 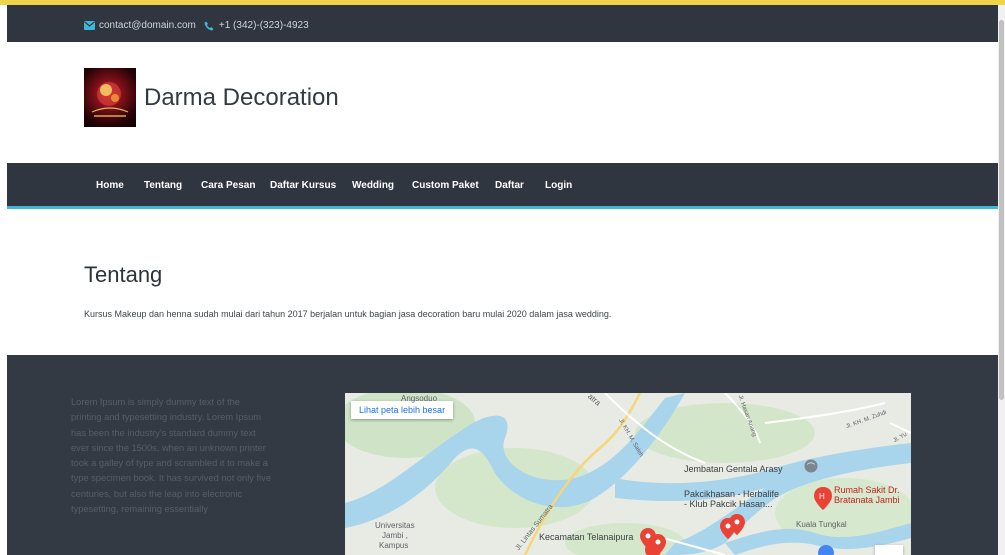 I want to click on nav-item-custom-paket: Custom Paket, so click(x=445, y=185).